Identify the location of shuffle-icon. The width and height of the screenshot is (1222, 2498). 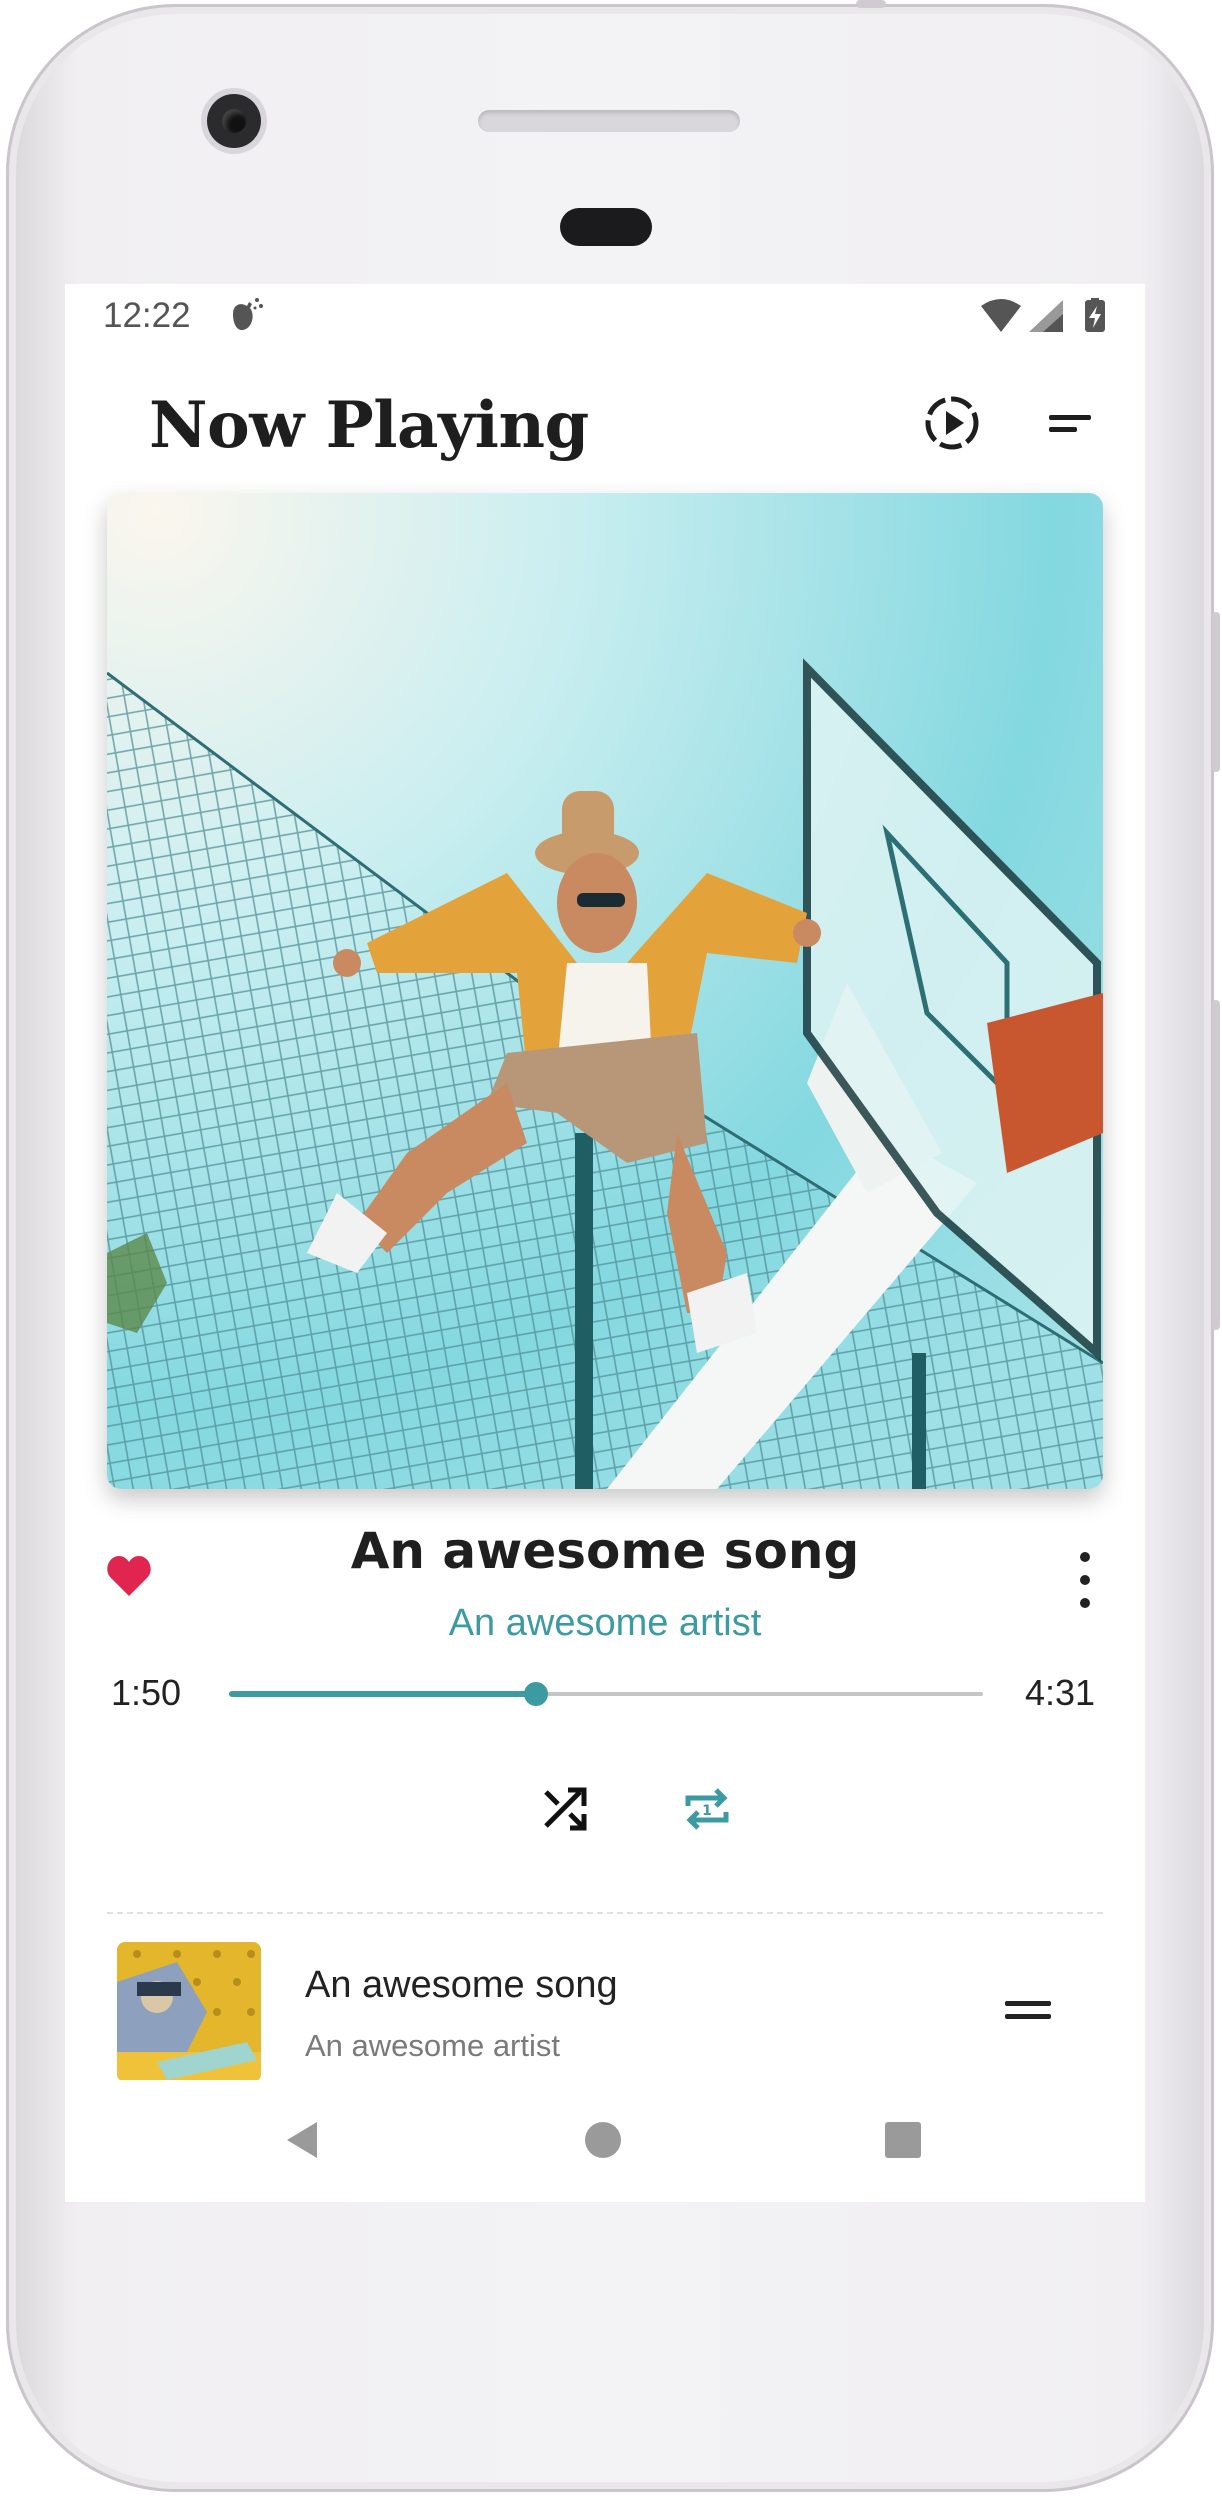
(565, 1809).